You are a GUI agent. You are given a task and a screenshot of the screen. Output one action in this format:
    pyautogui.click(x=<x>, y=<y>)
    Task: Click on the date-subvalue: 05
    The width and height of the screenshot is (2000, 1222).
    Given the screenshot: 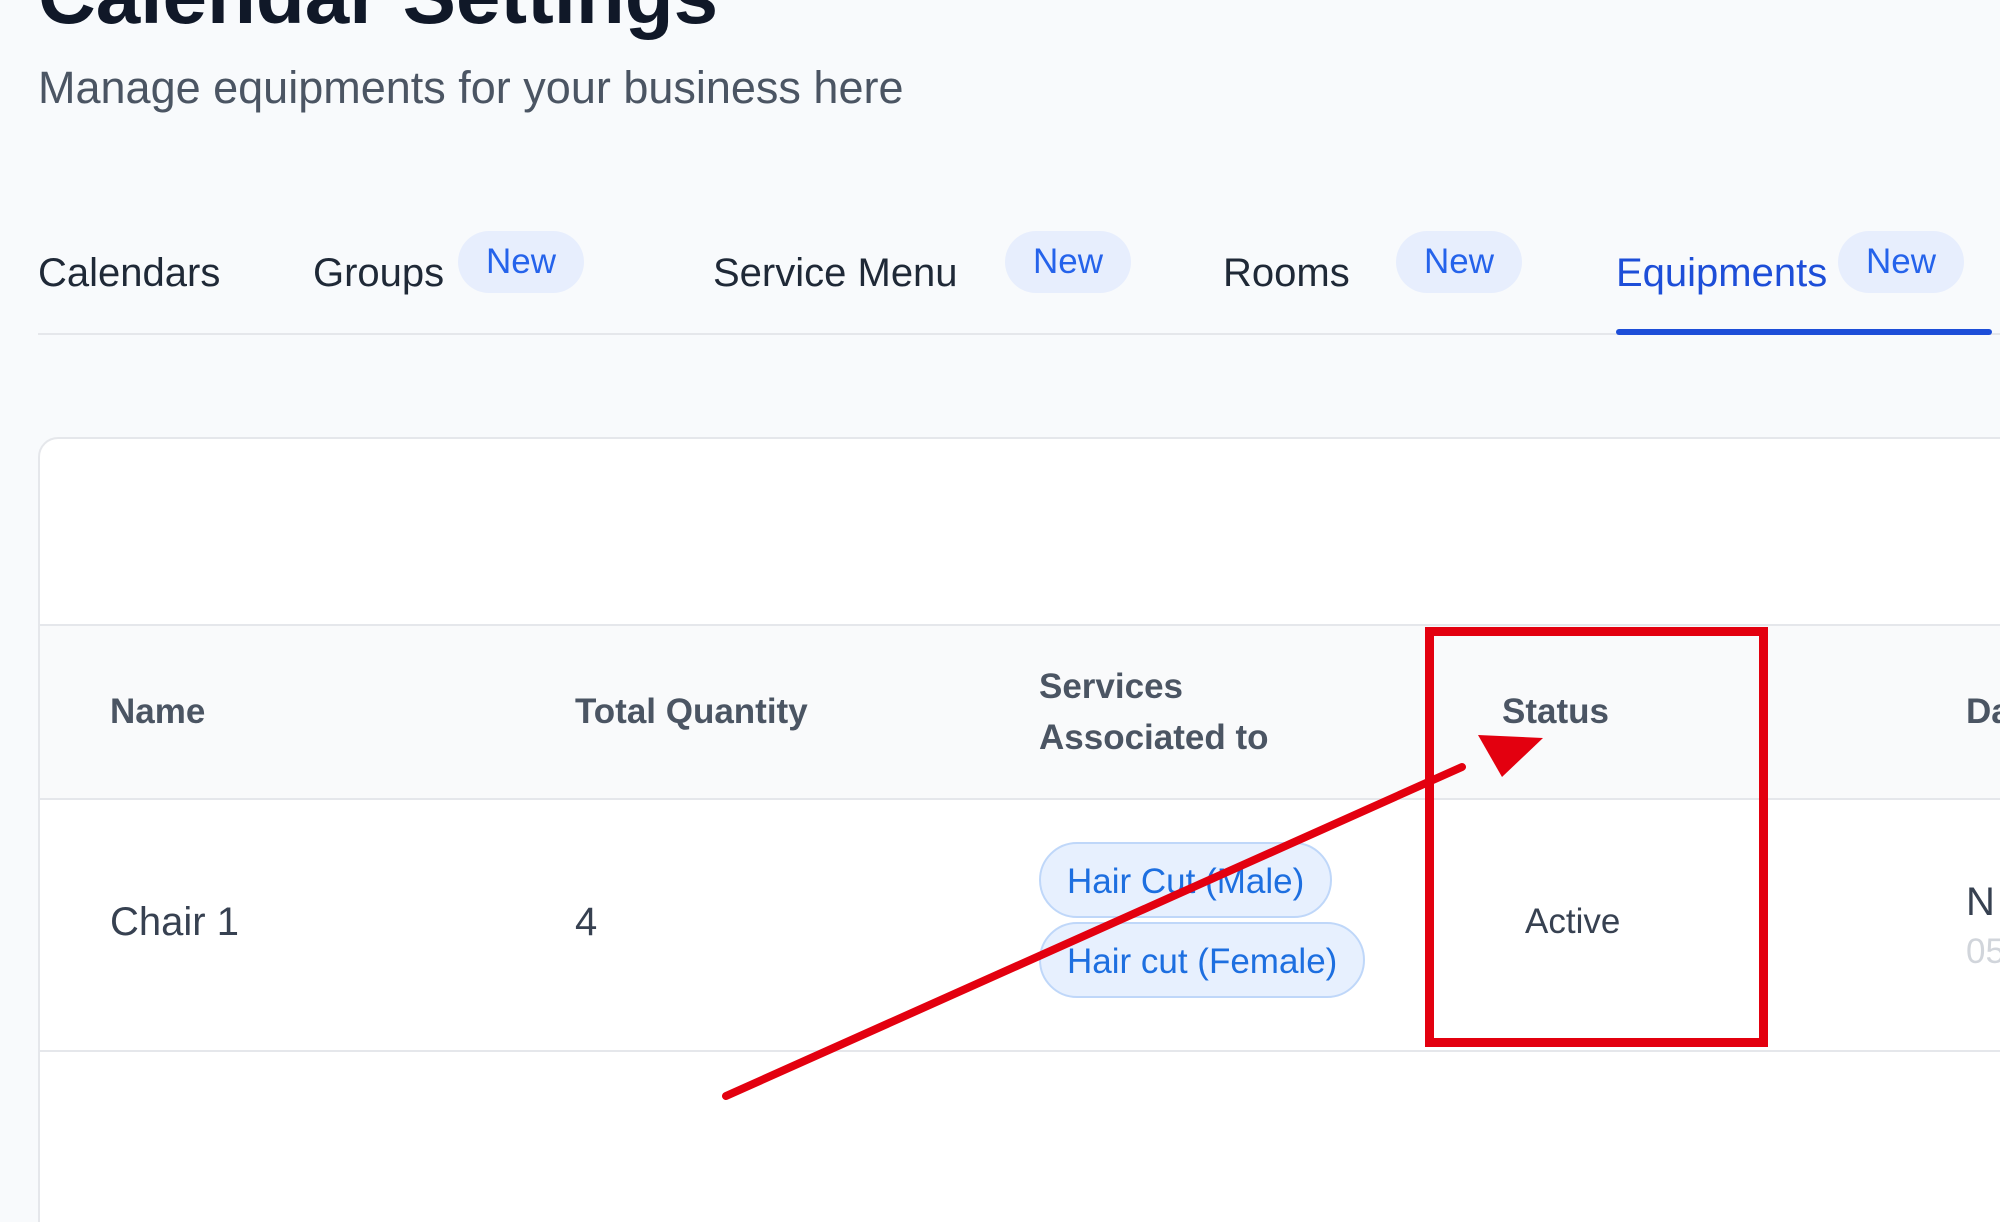 What is the action you would take?
    pyautogui.click(x=1983, y=951)
    